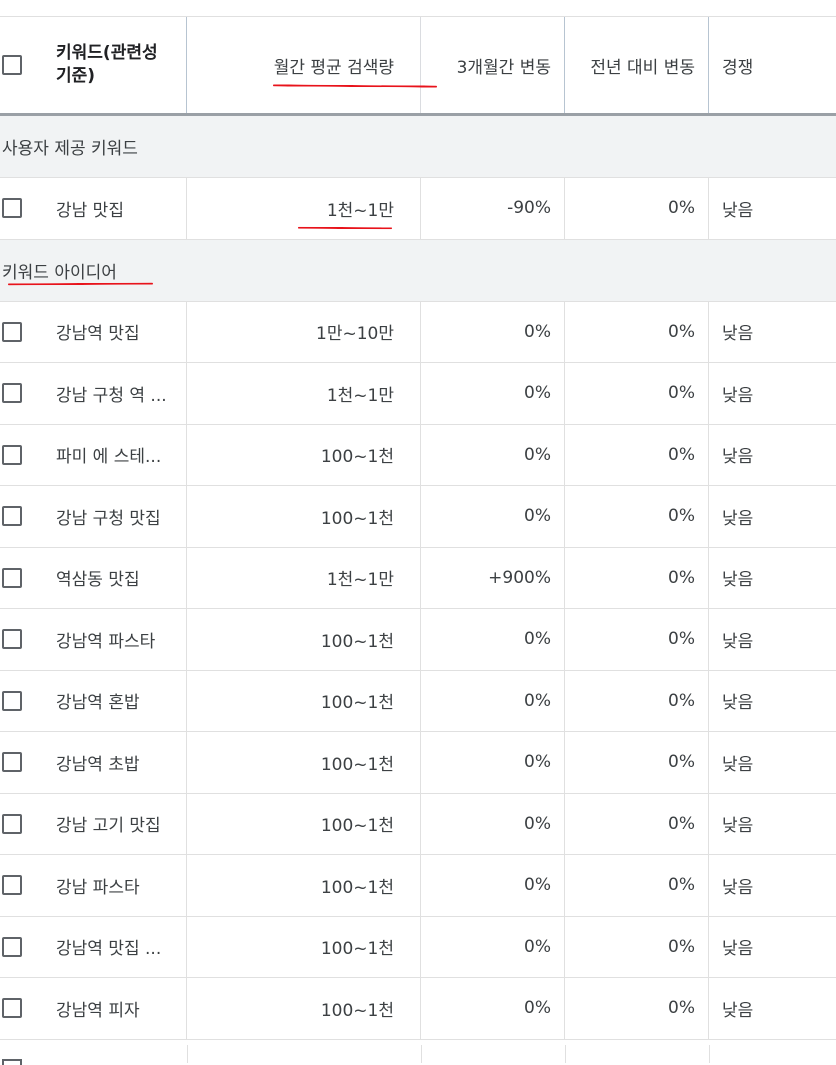 This screenshot has height=1065, width=836. I want to click on keyword-text: 강남 구청 맛집, so click(108, 518).